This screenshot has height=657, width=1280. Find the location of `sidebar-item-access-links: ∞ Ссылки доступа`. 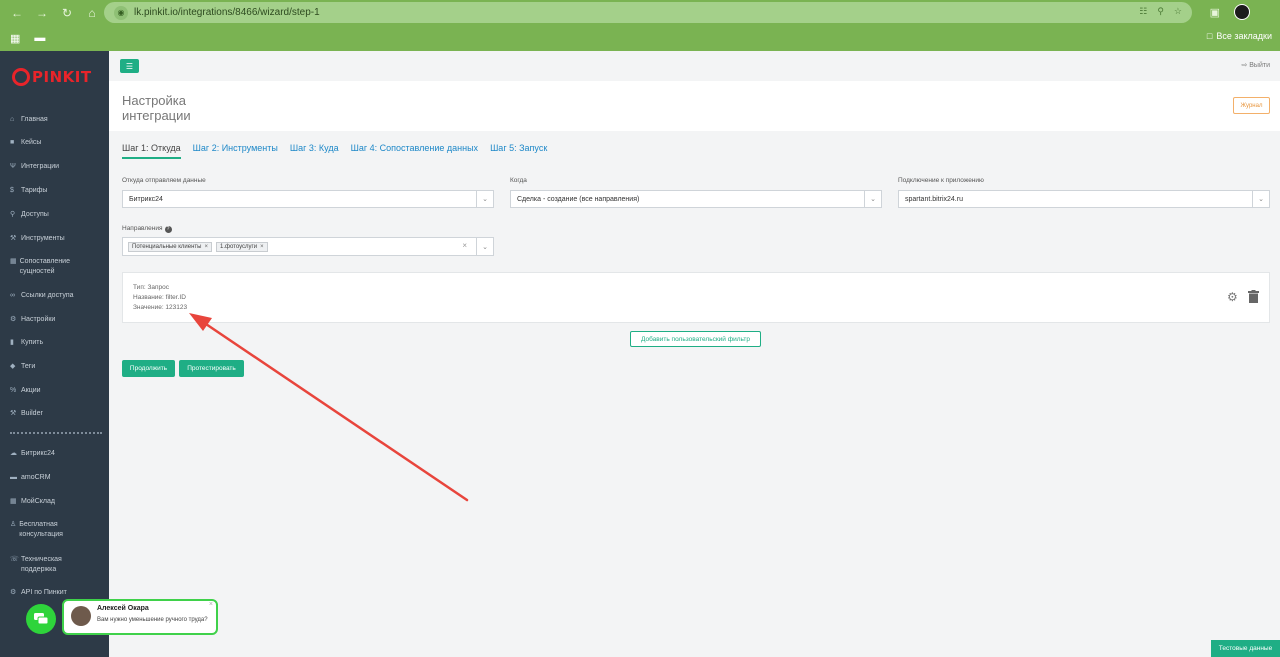

sidebar-item-access-links: ∞ Ссылки доступа is located at coordinates (42, 296).